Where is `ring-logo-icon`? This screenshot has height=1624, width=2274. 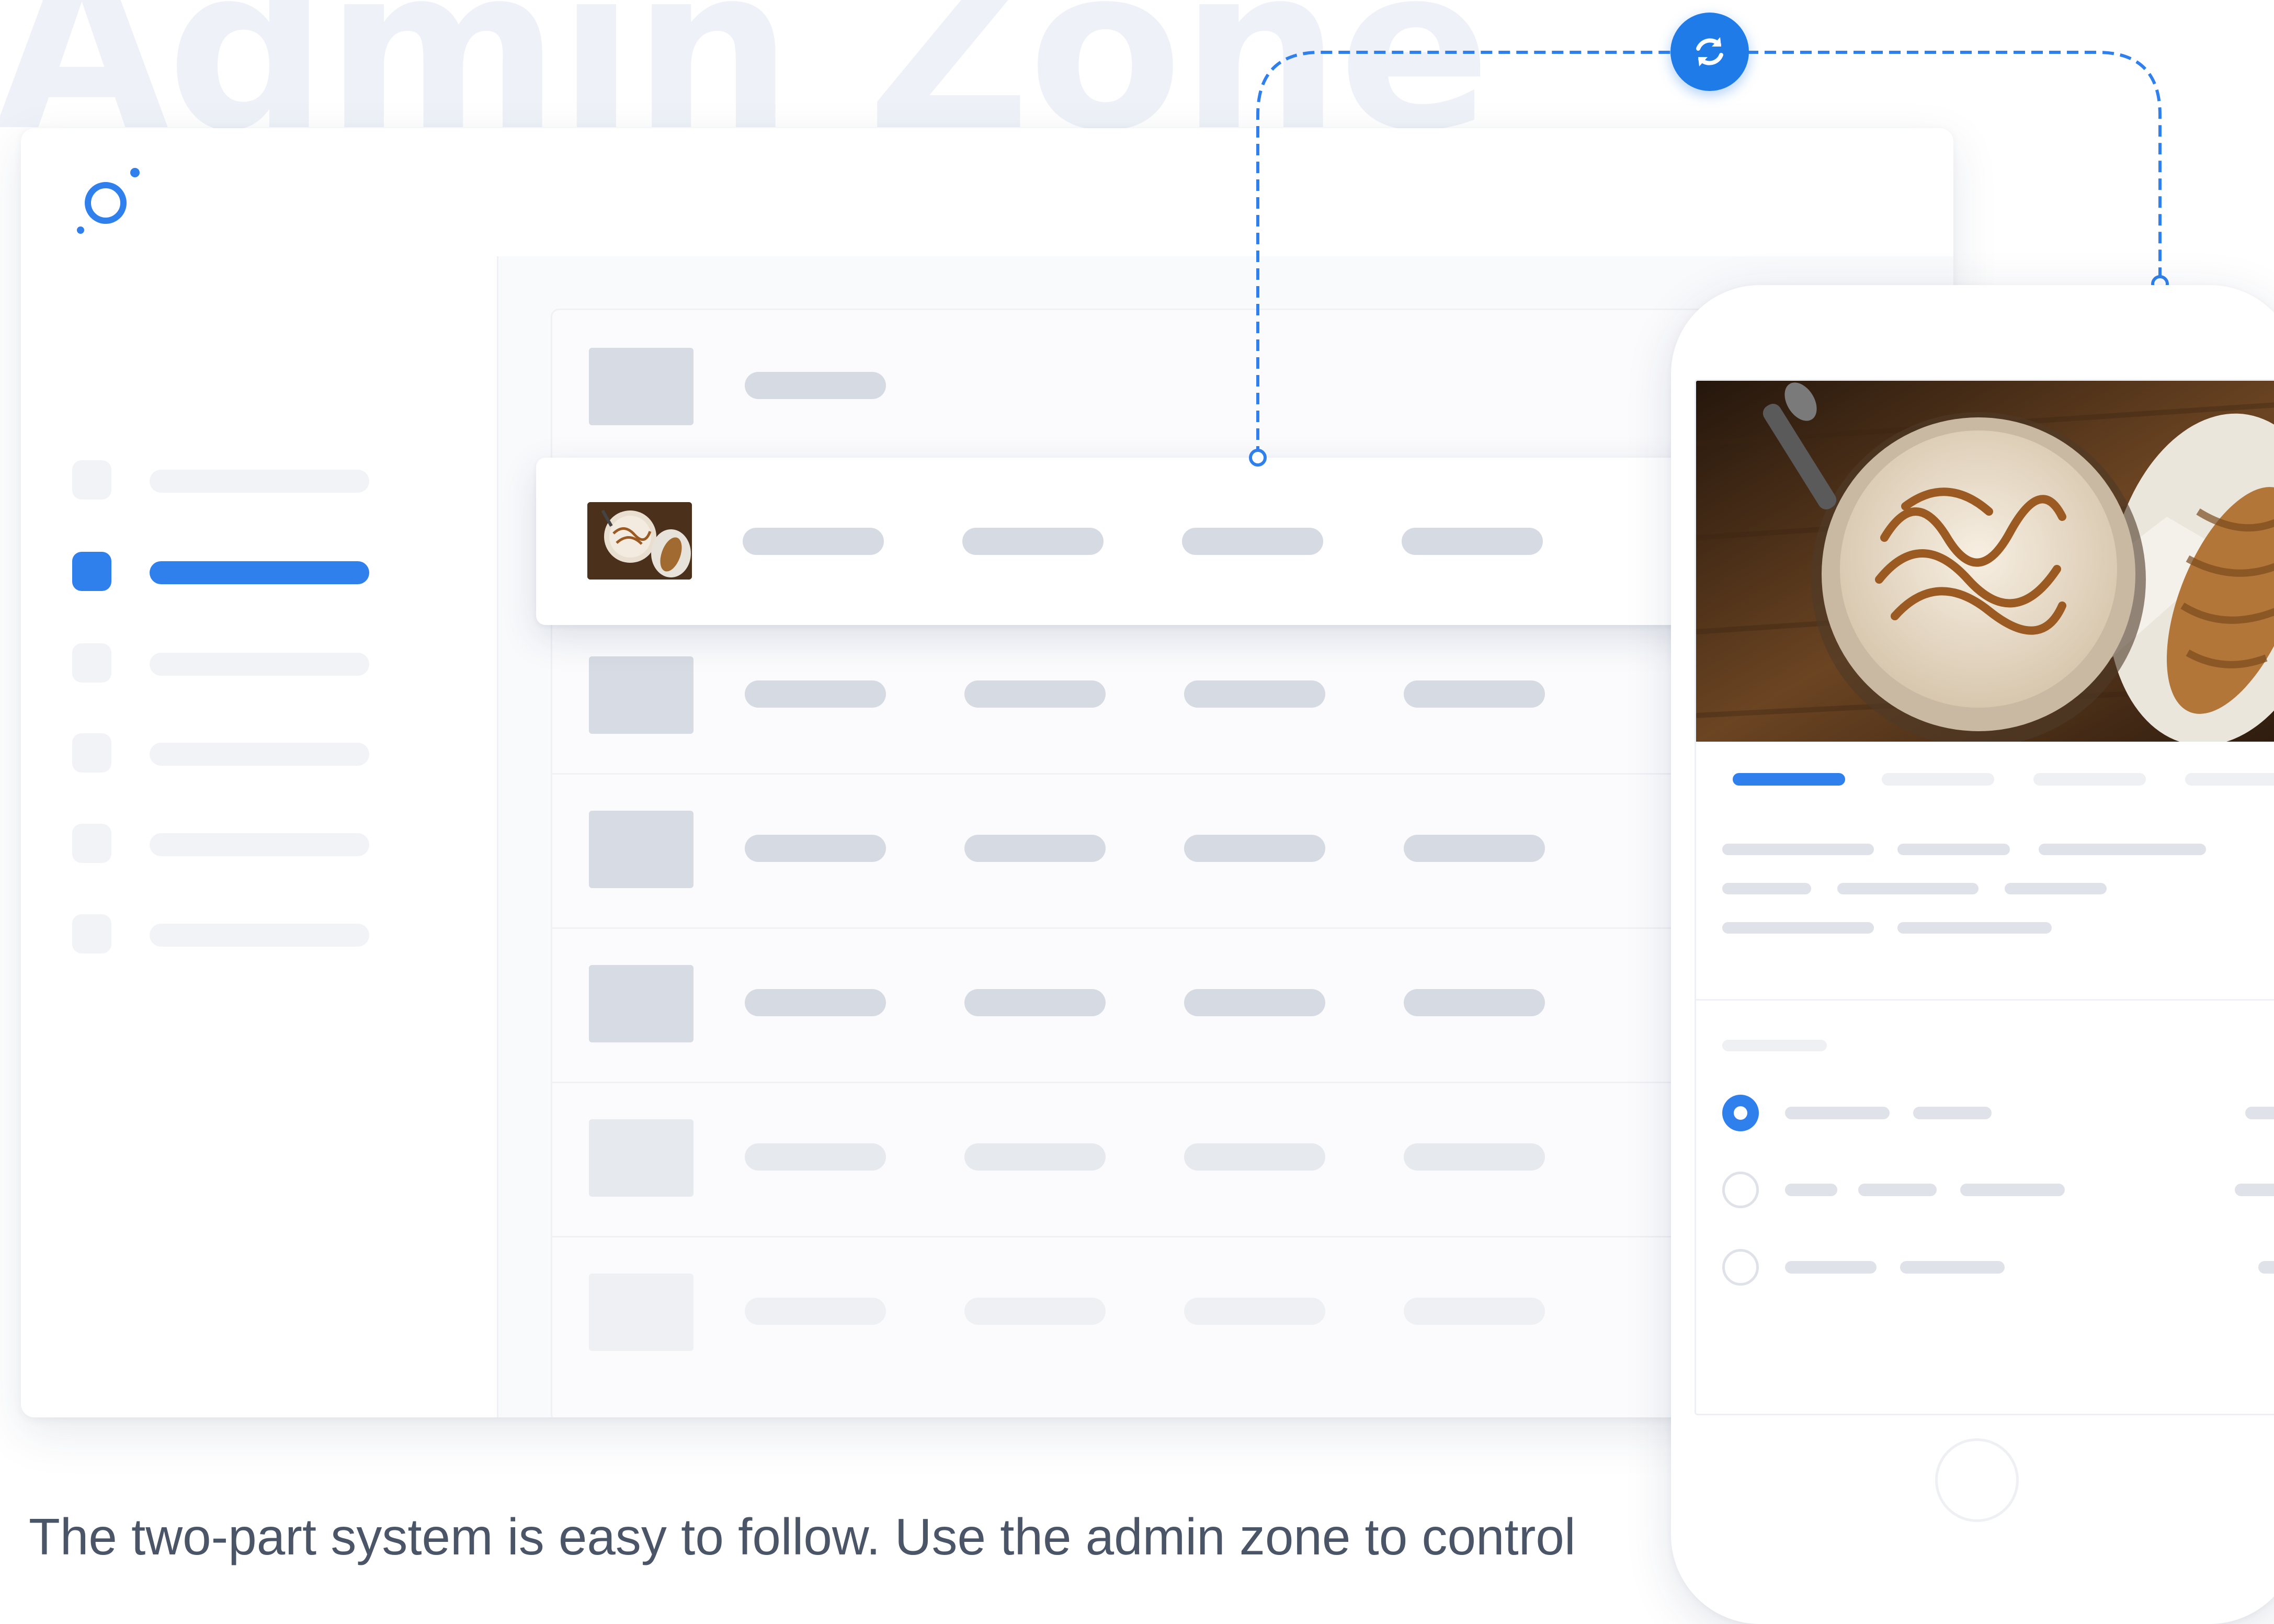 ring-logo-icon is located at coordinates (109, 198).